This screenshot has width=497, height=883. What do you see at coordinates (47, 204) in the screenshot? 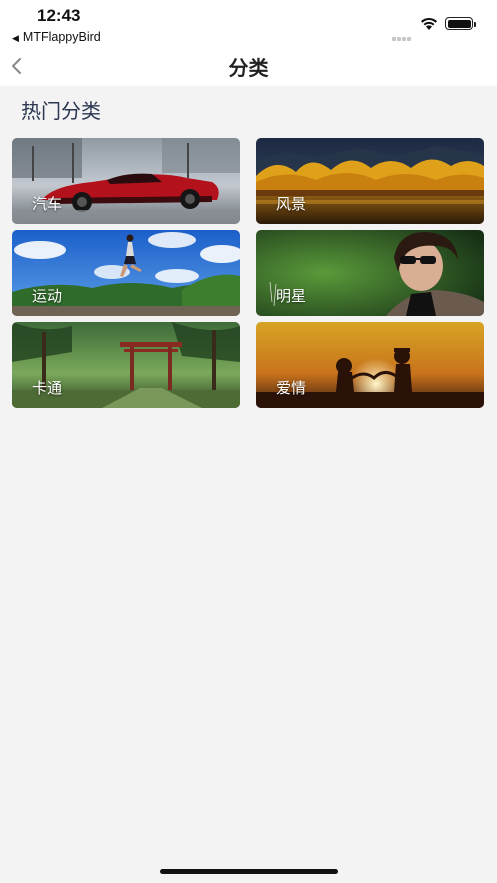
I see `category-label-cars: 汽车` at bounding box center [47, 204].